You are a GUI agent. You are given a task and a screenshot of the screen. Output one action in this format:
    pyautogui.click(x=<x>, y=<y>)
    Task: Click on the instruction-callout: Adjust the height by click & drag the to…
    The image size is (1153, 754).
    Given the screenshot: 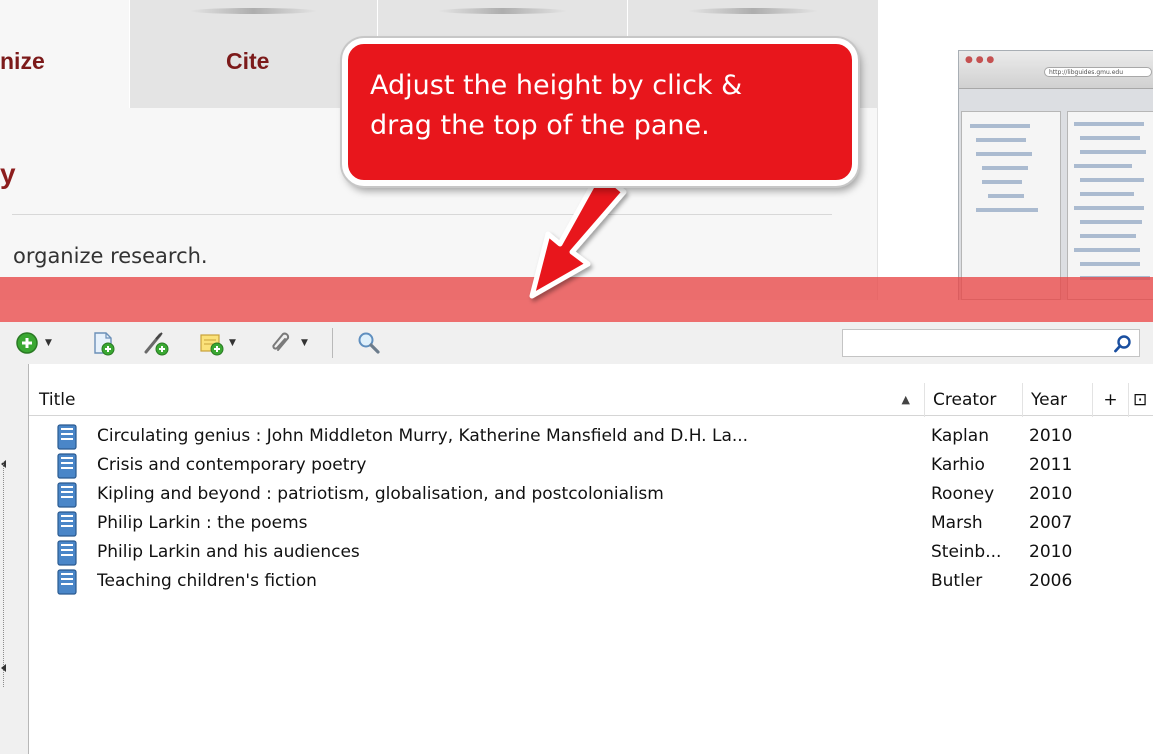 What is the action you would take?
    pyautogui.click(x=600, y=112)
    